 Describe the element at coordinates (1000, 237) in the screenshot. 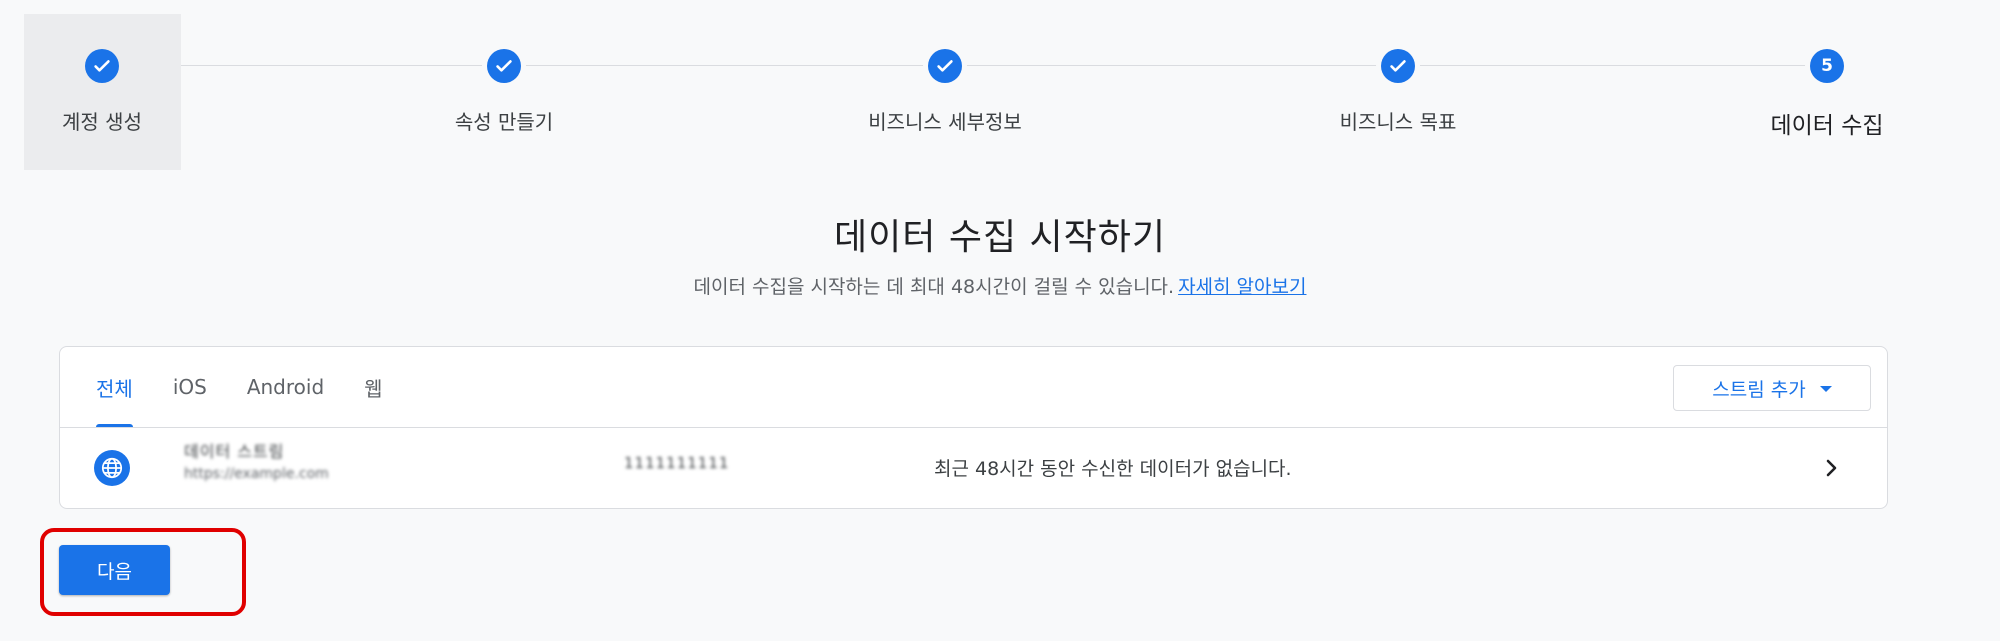

I see `page-title: 데이터 수집 시작하기` at that location.